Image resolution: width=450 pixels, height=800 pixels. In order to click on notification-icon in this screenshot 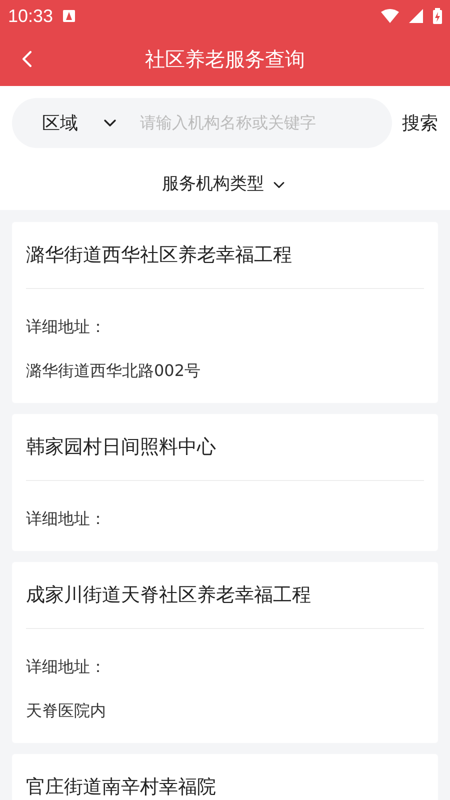, I will do `click(69, 16)`.